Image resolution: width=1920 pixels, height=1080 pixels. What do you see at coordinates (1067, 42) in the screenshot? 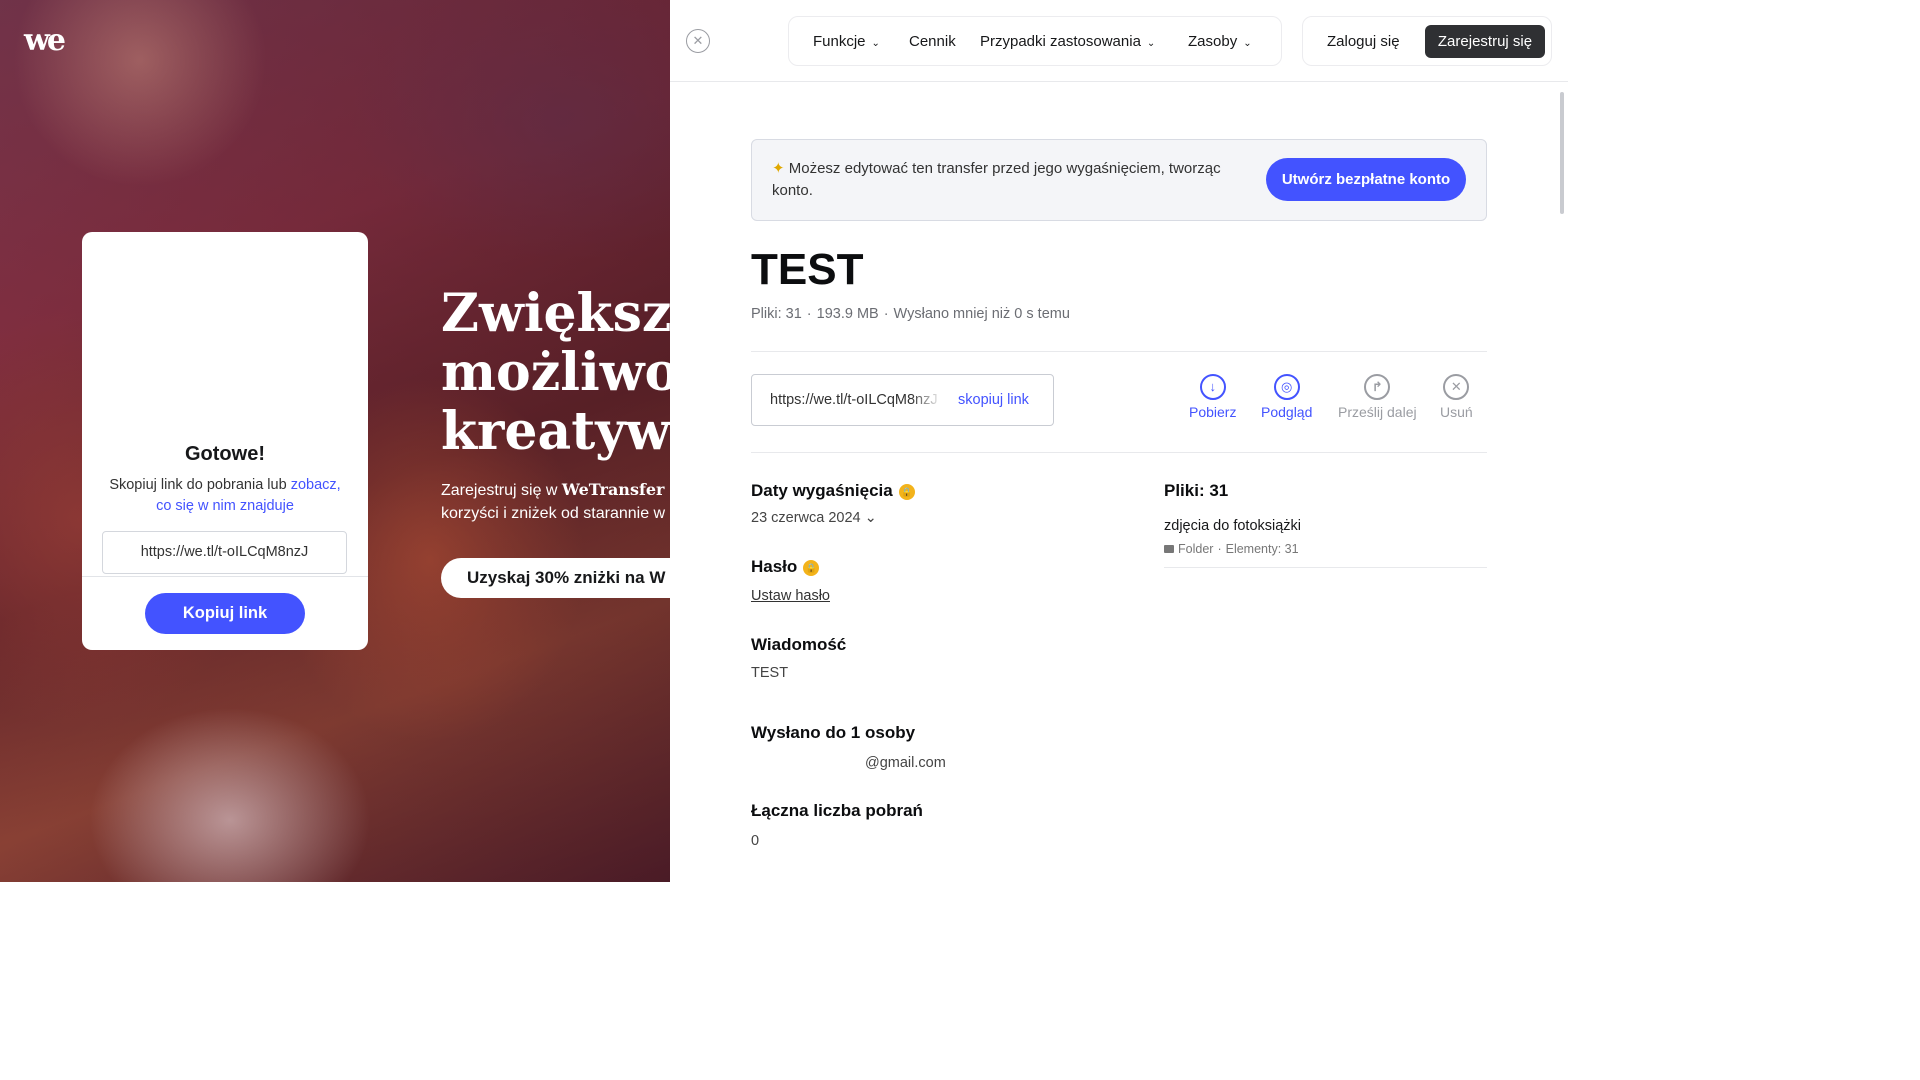
I see `nav-item-use-cases: Przypadki zastosowania ⌄` at bounding box center [1067, 42].